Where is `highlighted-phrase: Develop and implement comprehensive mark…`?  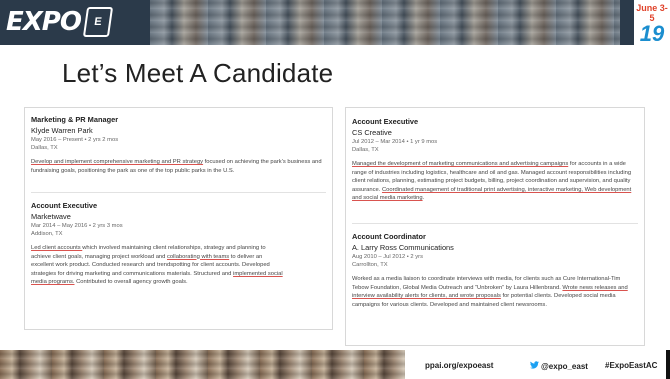 highlighted-phrase: Develop and implement comprehensive mark… is located at coordinates (117, 162).